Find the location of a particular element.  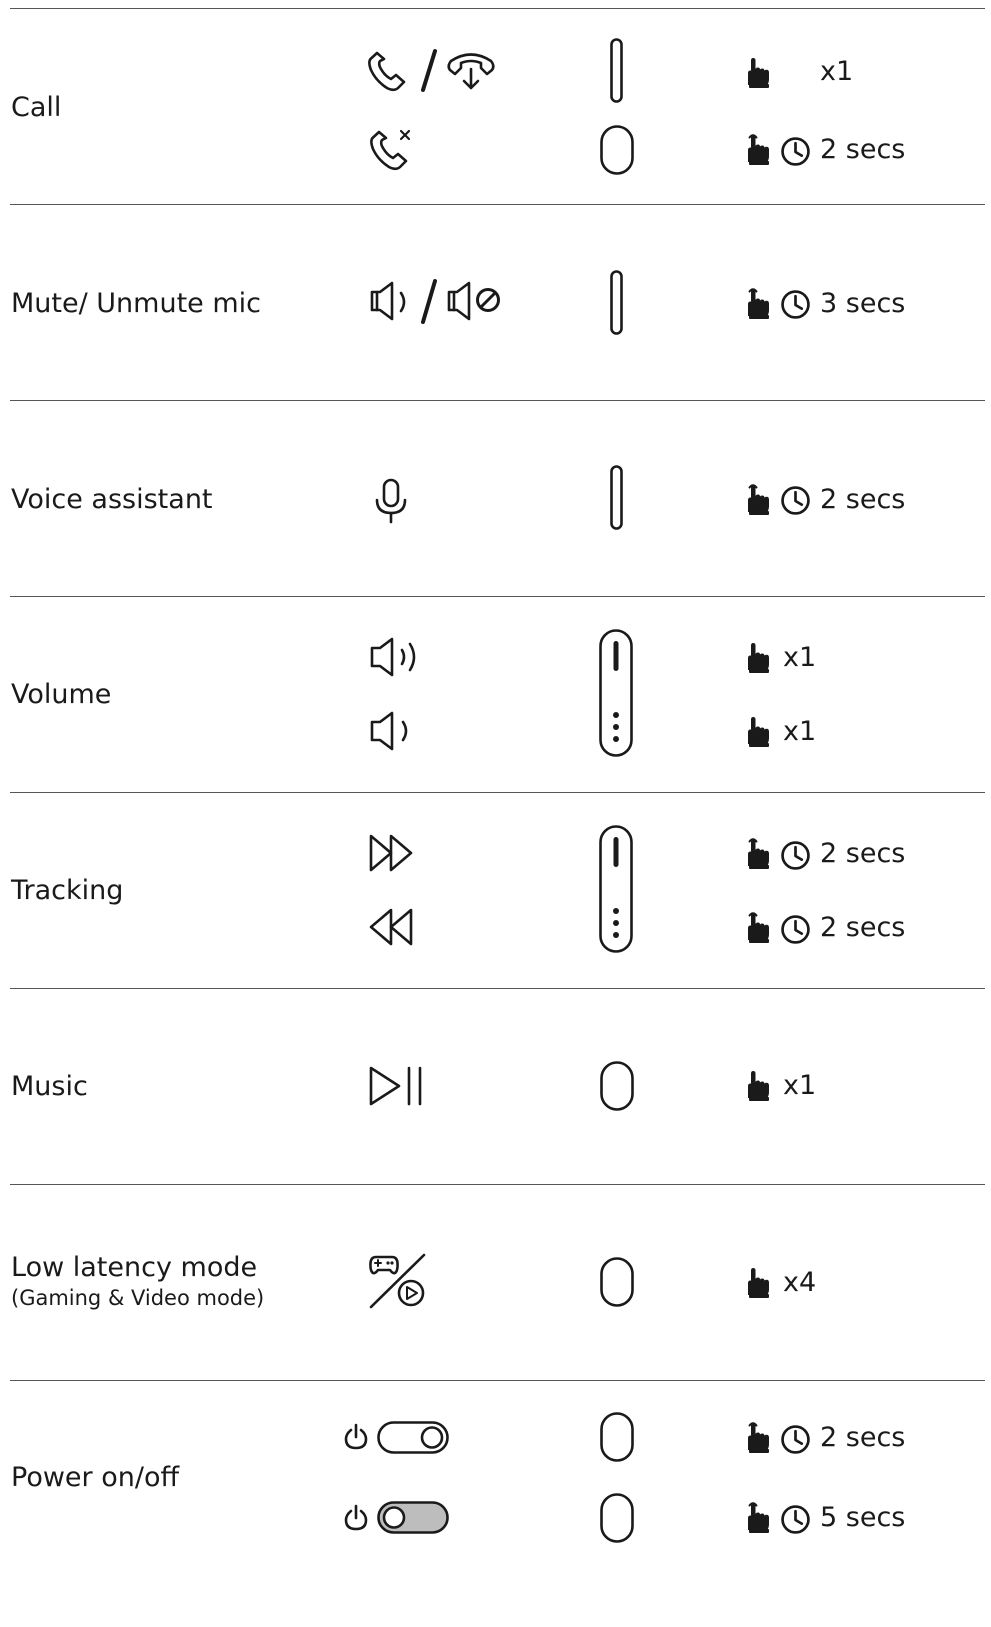

row-label-low-latency: Low latency mode is located at coordinates (134, 1267).